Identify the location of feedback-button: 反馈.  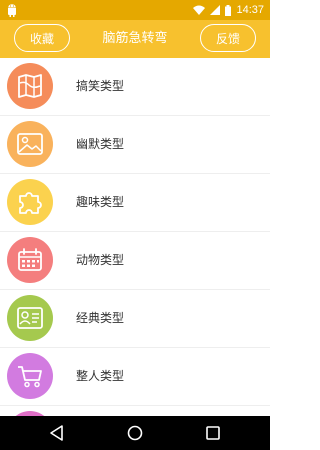
(228, 38).